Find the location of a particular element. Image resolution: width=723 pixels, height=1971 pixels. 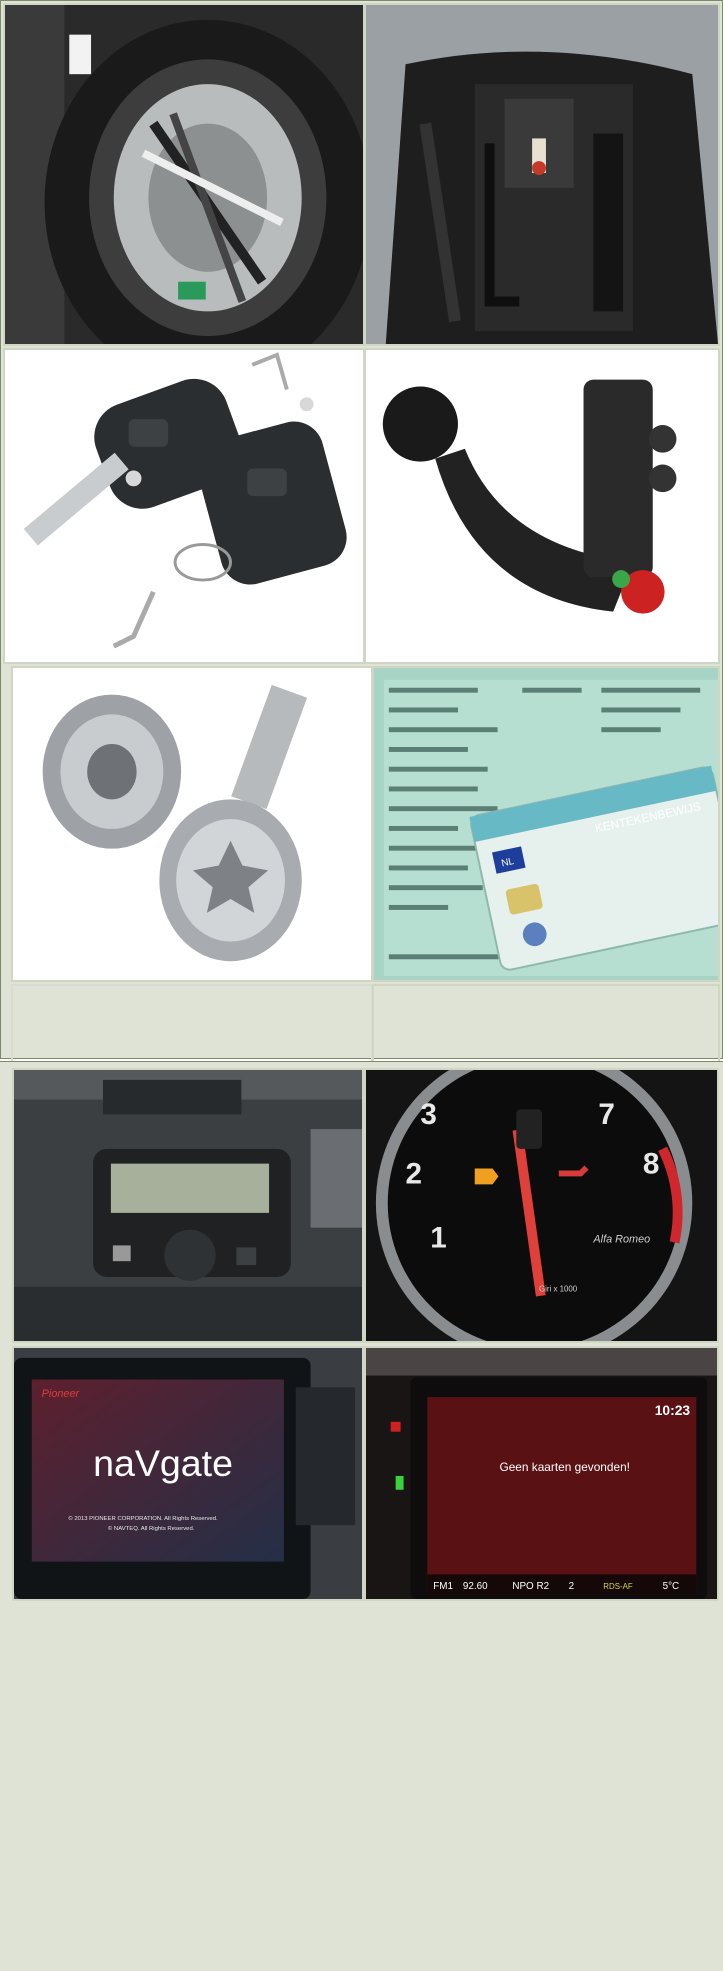

owners-manual-photo-row4 is located at coordinates (191, 1021).